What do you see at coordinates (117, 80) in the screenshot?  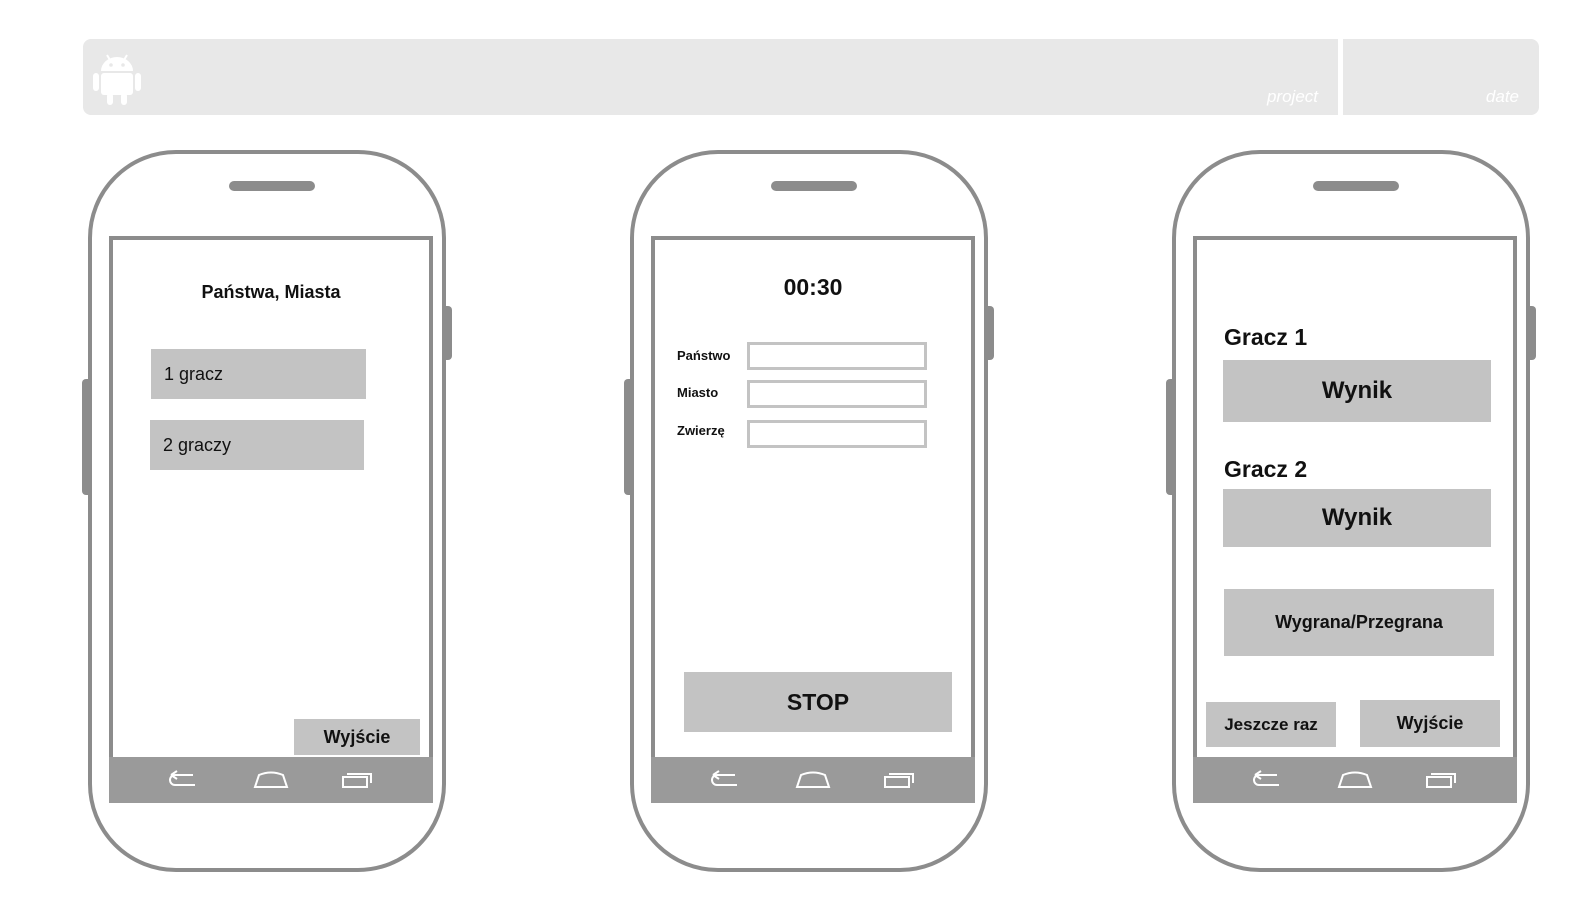 I see `android-icon` at bounding box center [117, 80].